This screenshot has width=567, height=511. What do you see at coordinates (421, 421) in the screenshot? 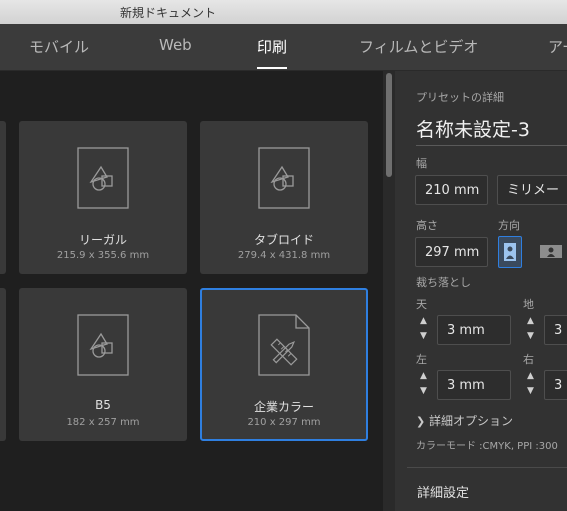
I see `chevron-right-icon: ❯` at bounding box center [421, 421].